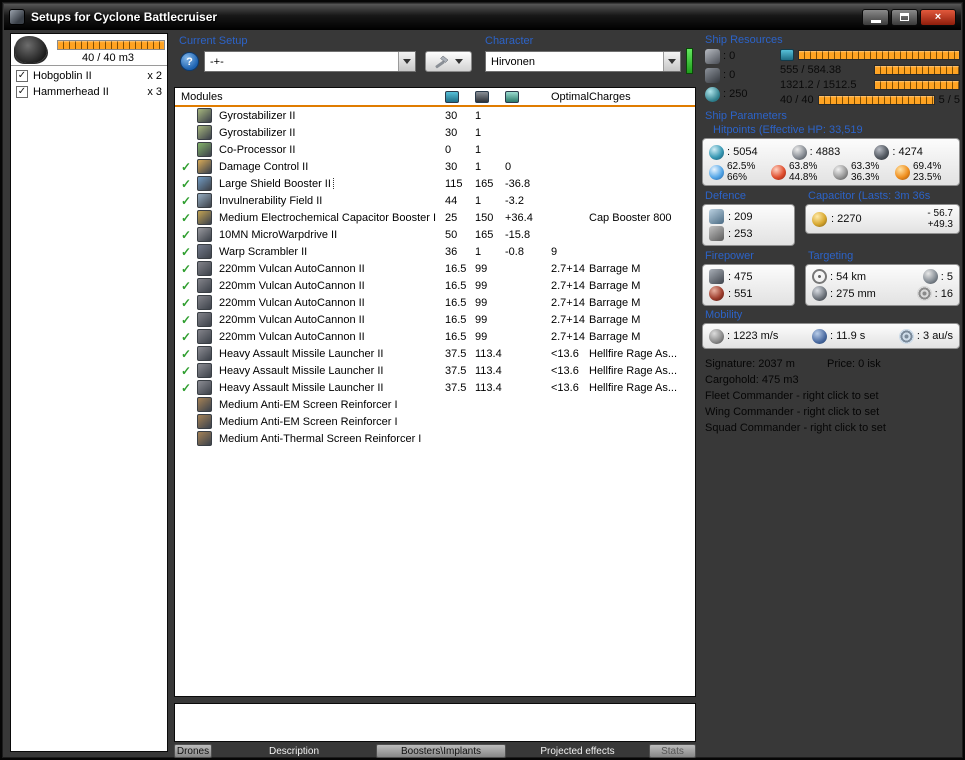  What do you see at coordinates (630, 217) in the screenshot?
I see `module-charge-value: Cap Booster 800` at bounding box center [630, 217].